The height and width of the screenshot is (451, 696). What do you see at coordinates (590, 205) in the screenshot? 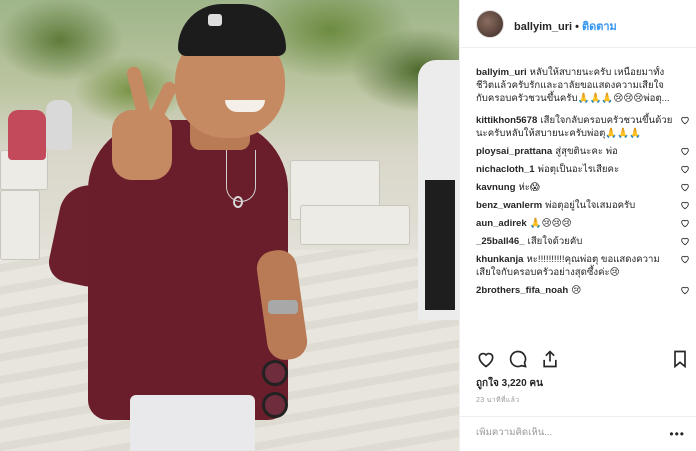
I see `comment-text: พ่อตุอยู่ในใจเสมอครับ` at bounding box center [590, 205].